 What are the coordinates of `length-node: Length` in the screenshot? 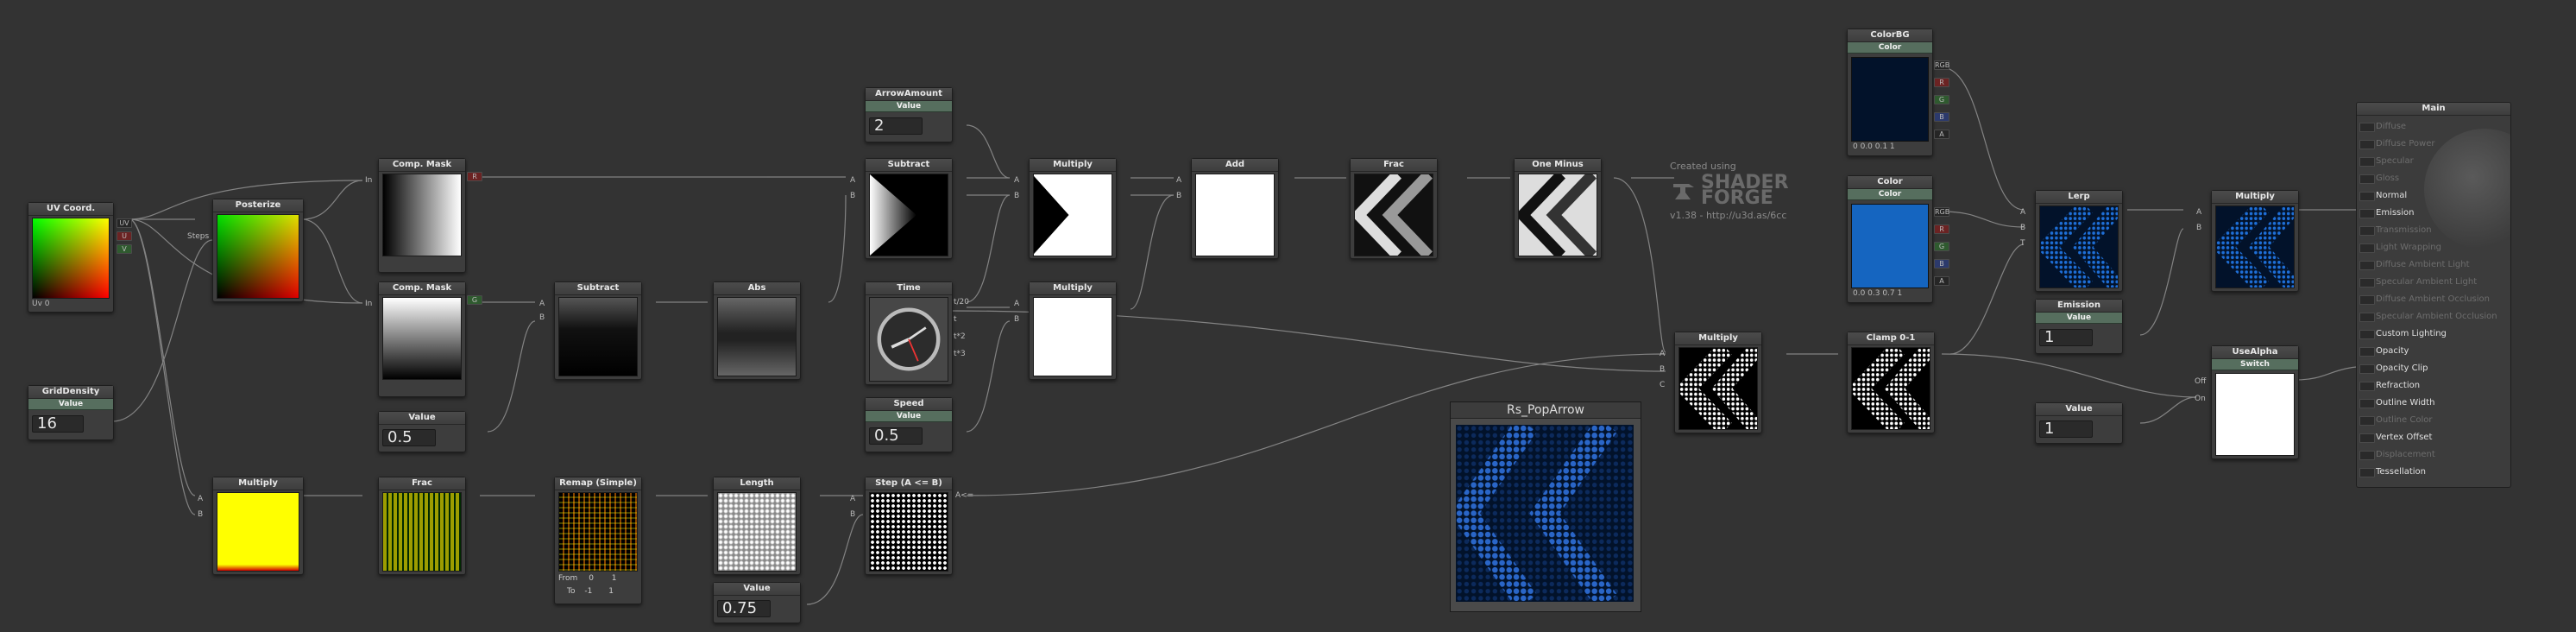 It's located at (757, 526).